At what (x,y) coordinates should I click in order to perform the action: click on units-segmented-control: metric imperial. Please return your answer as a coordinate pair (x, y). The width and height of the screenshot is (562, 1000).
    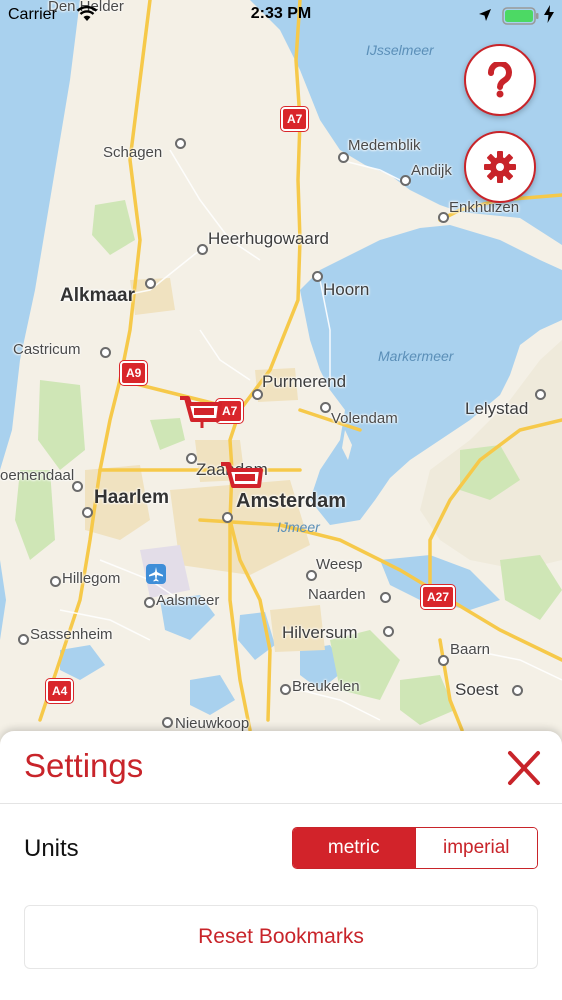
    Looking at the image, I should click on (415, 848).